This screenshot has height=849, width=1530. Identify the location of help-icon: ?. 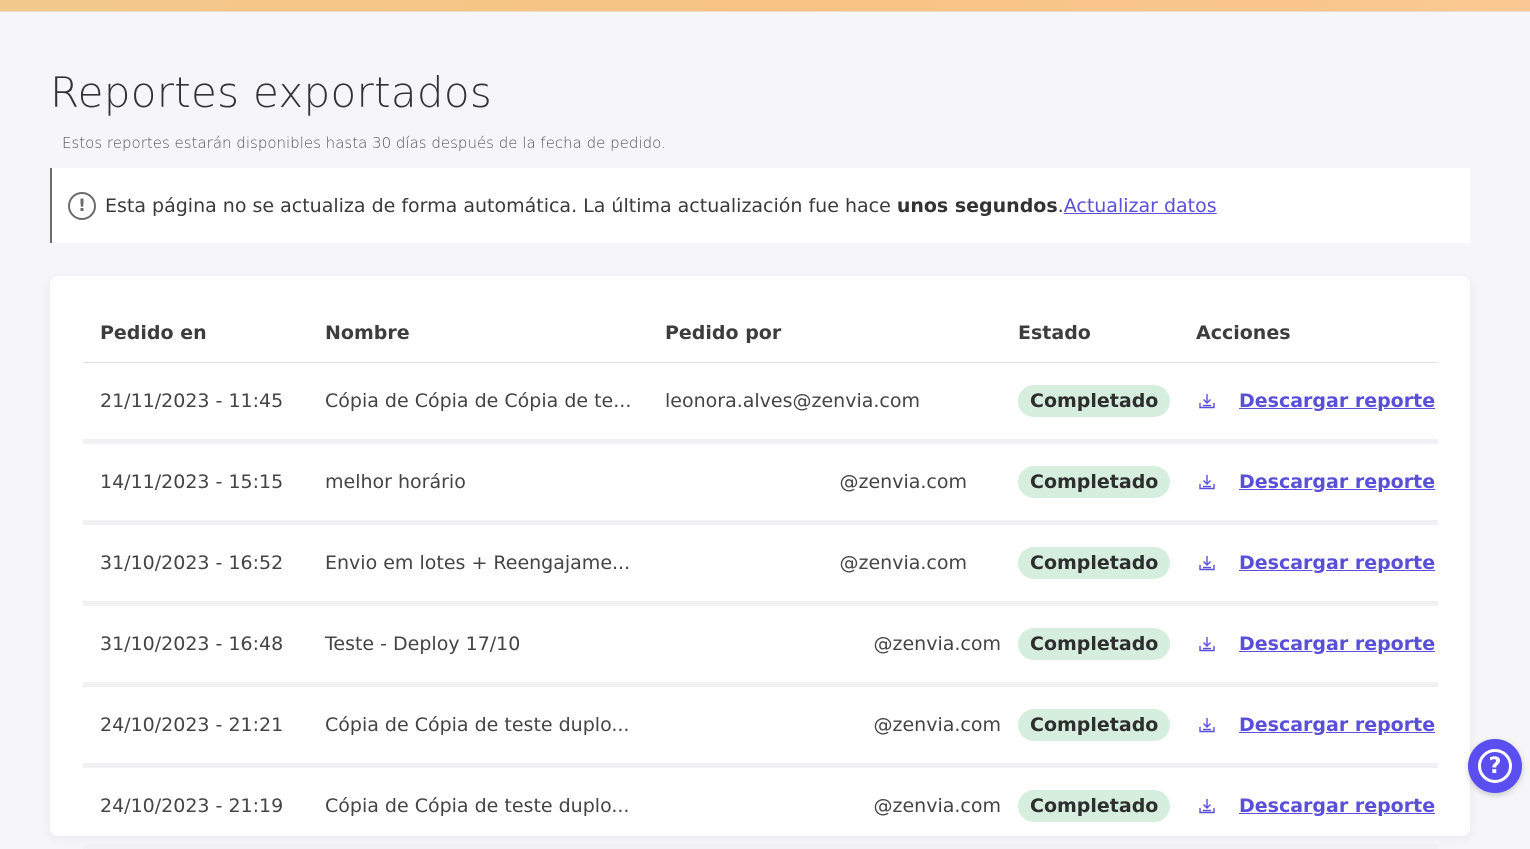
(1495, 766).